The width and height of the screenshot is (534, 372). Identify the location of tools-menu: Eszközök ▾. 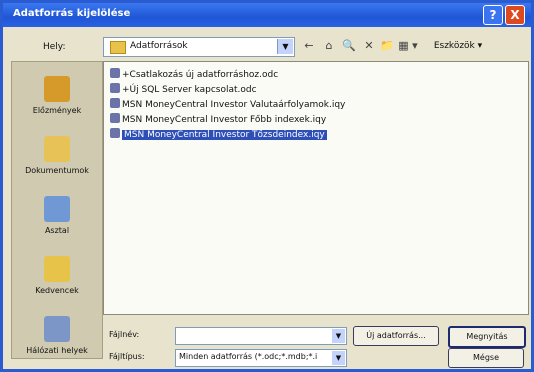
(458, 46).